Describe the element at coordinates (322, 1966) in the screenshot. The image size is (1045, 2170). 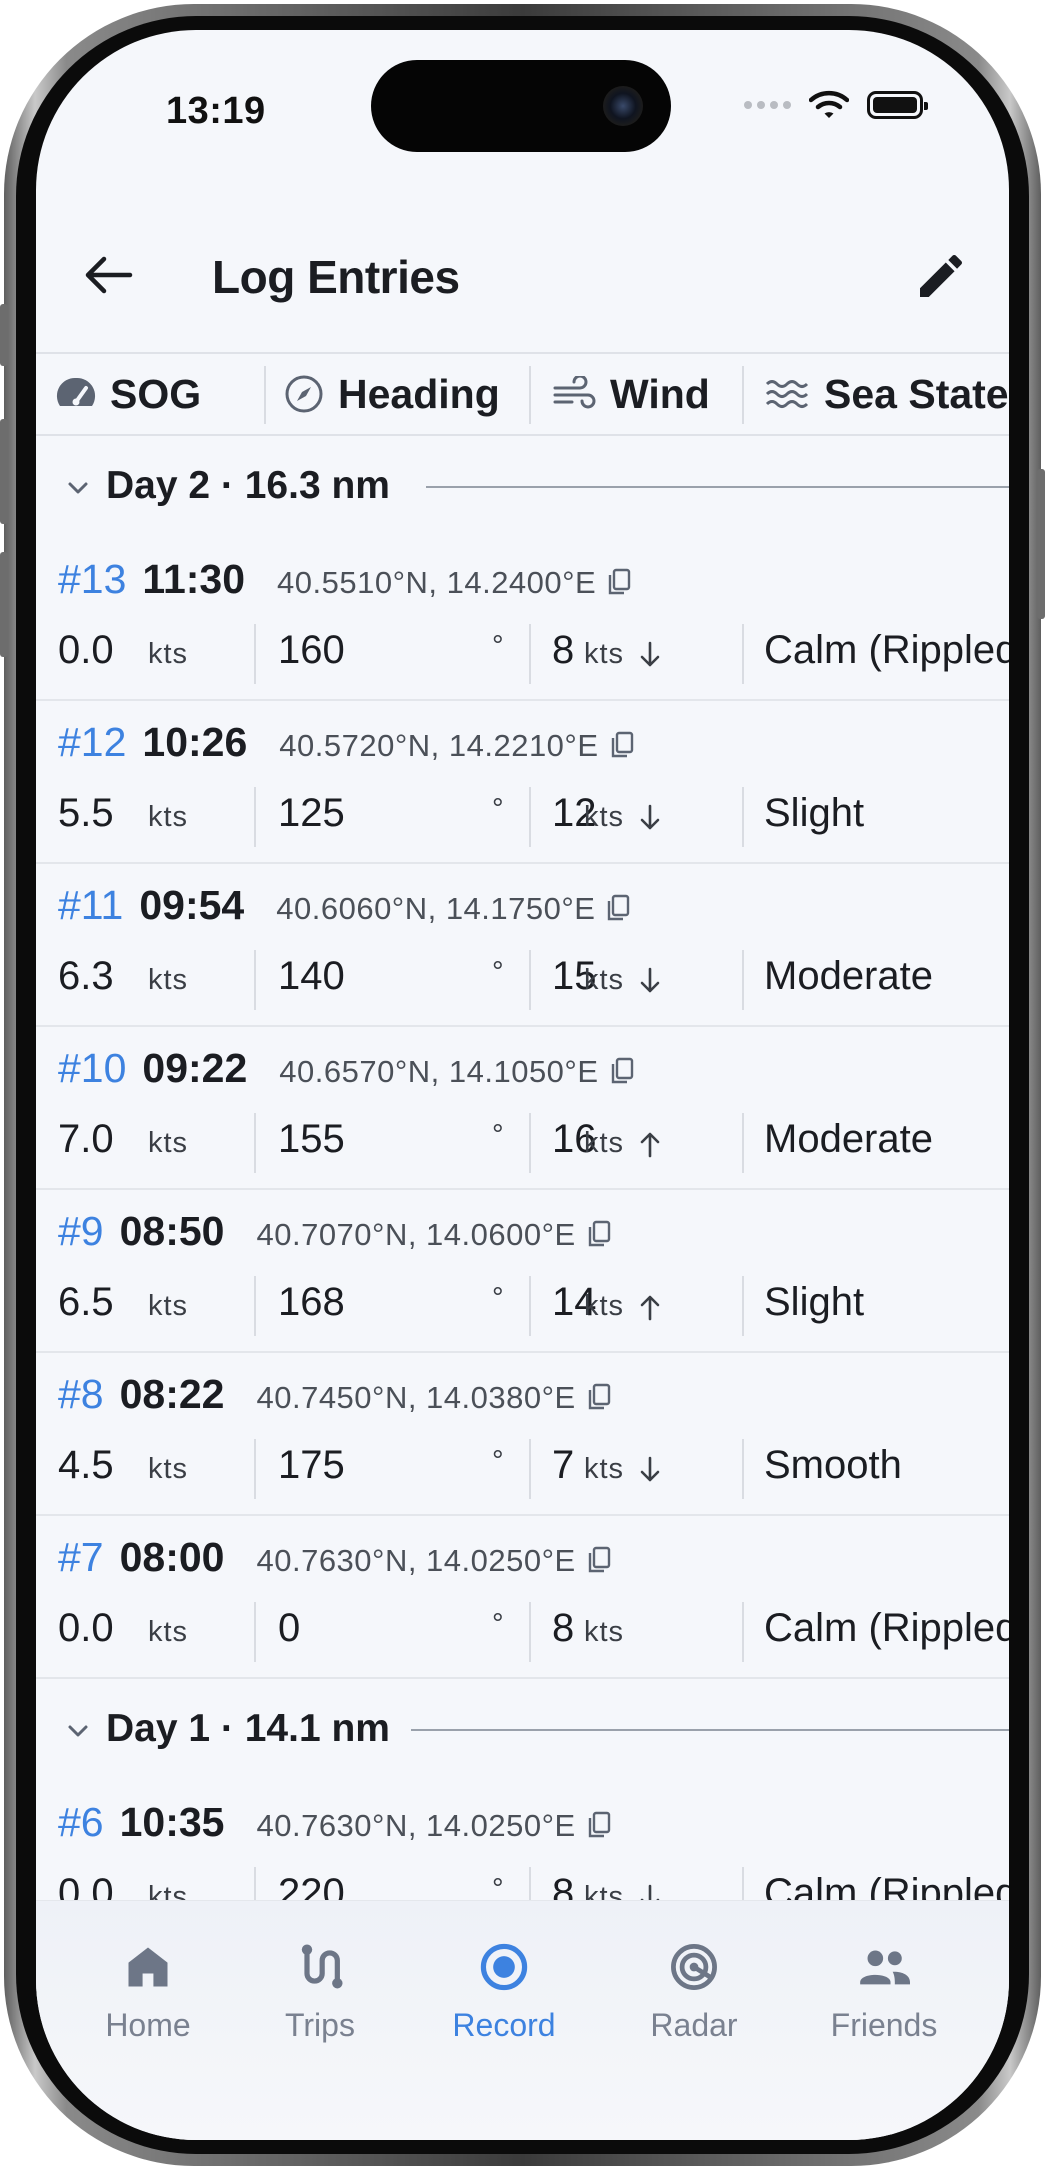
I see `route-icon` at that location.